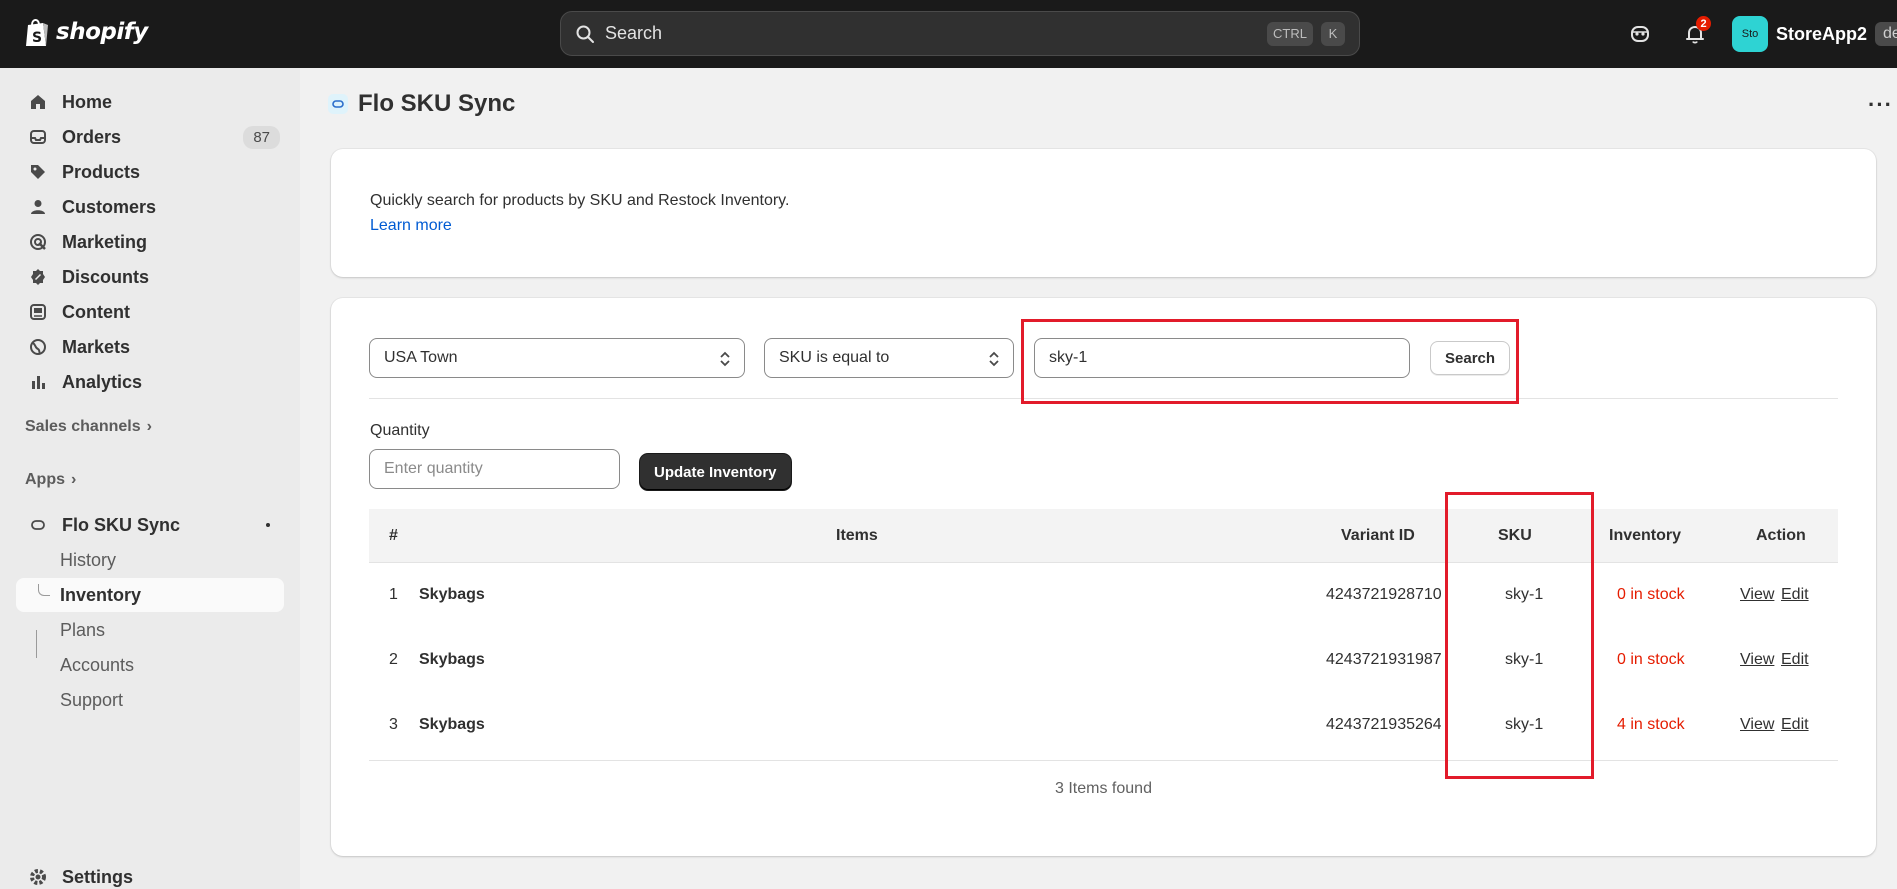  I want to click on store-avatar: Sto, so click(1750, 34).